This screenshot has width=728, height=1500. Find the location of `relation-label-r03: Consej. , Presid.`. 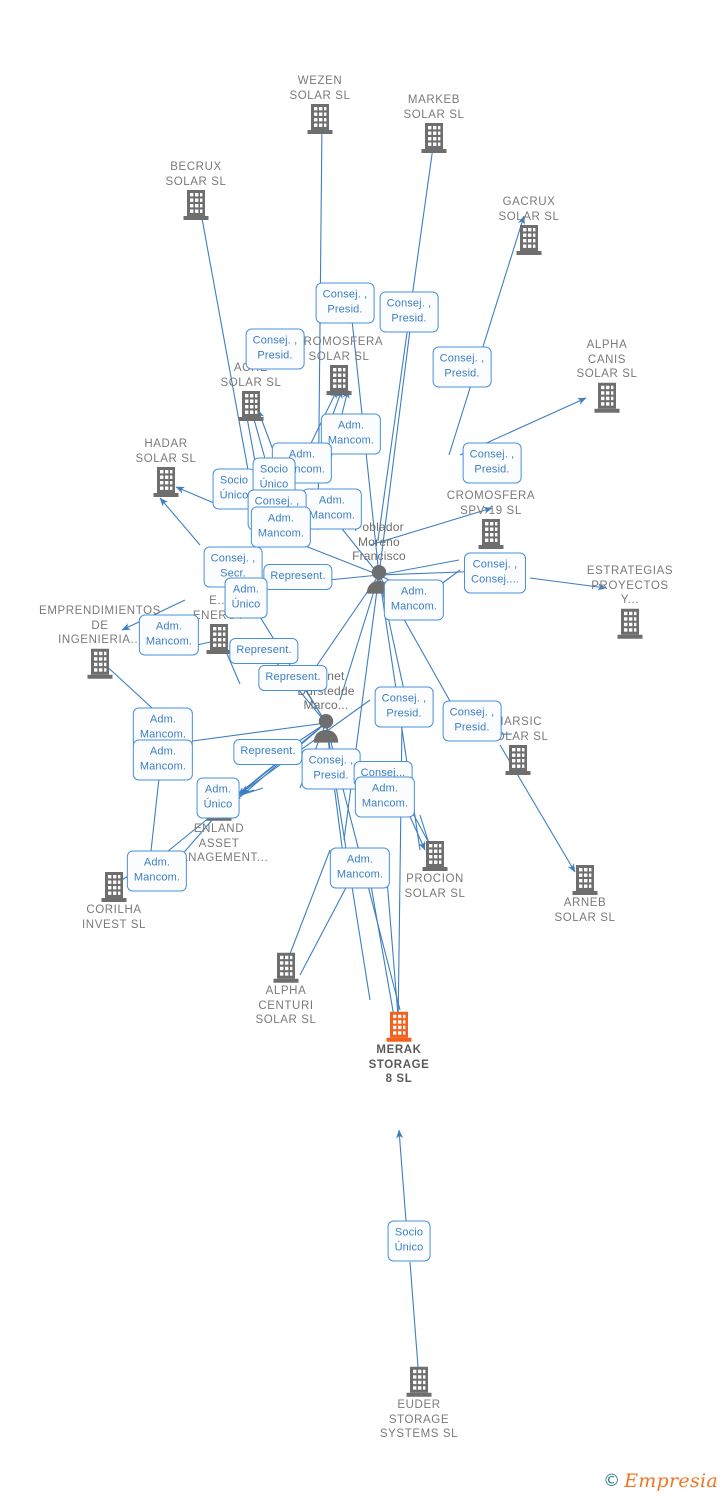

relation-label-r03: Consej. , Presid. is located at coordinates (275, 349).